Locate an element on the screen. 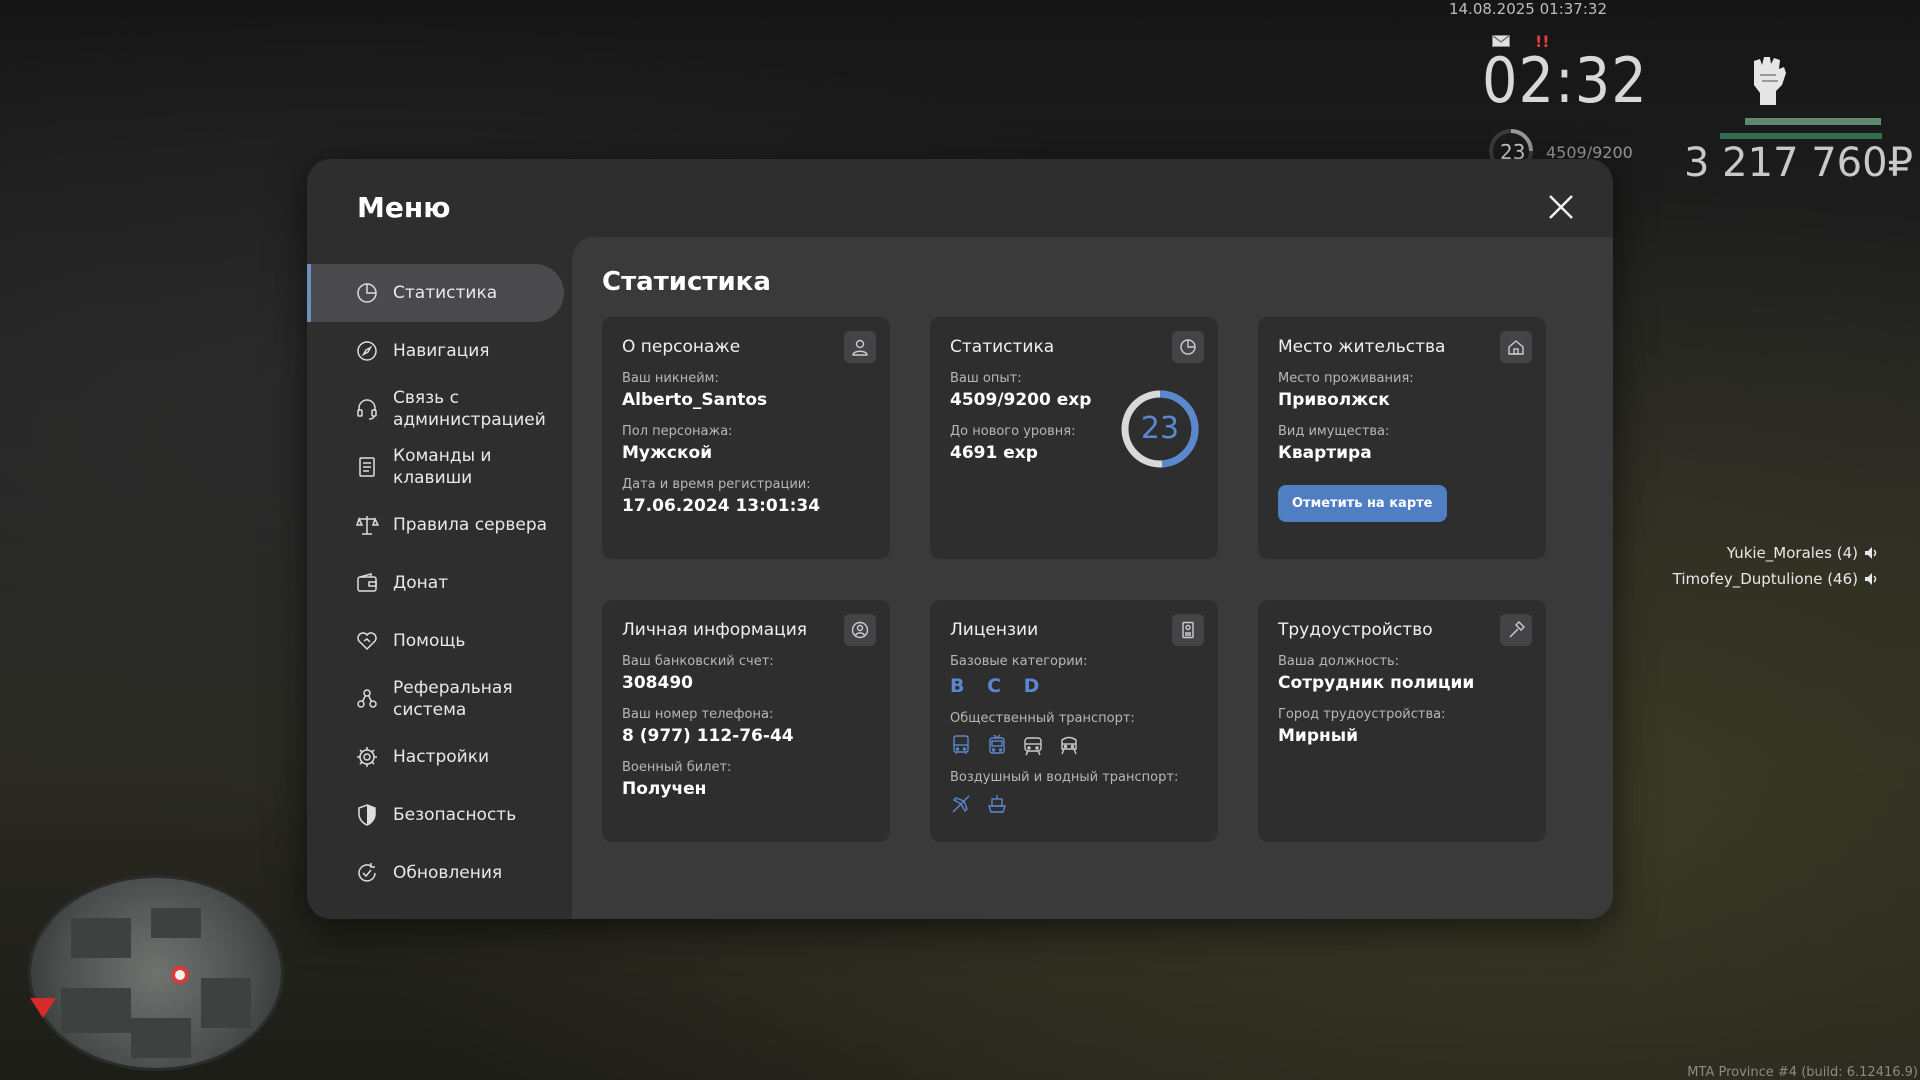 The image size is (1920, 1080). sidebar-item-label: Помощь is located at coordinates (429, 641).